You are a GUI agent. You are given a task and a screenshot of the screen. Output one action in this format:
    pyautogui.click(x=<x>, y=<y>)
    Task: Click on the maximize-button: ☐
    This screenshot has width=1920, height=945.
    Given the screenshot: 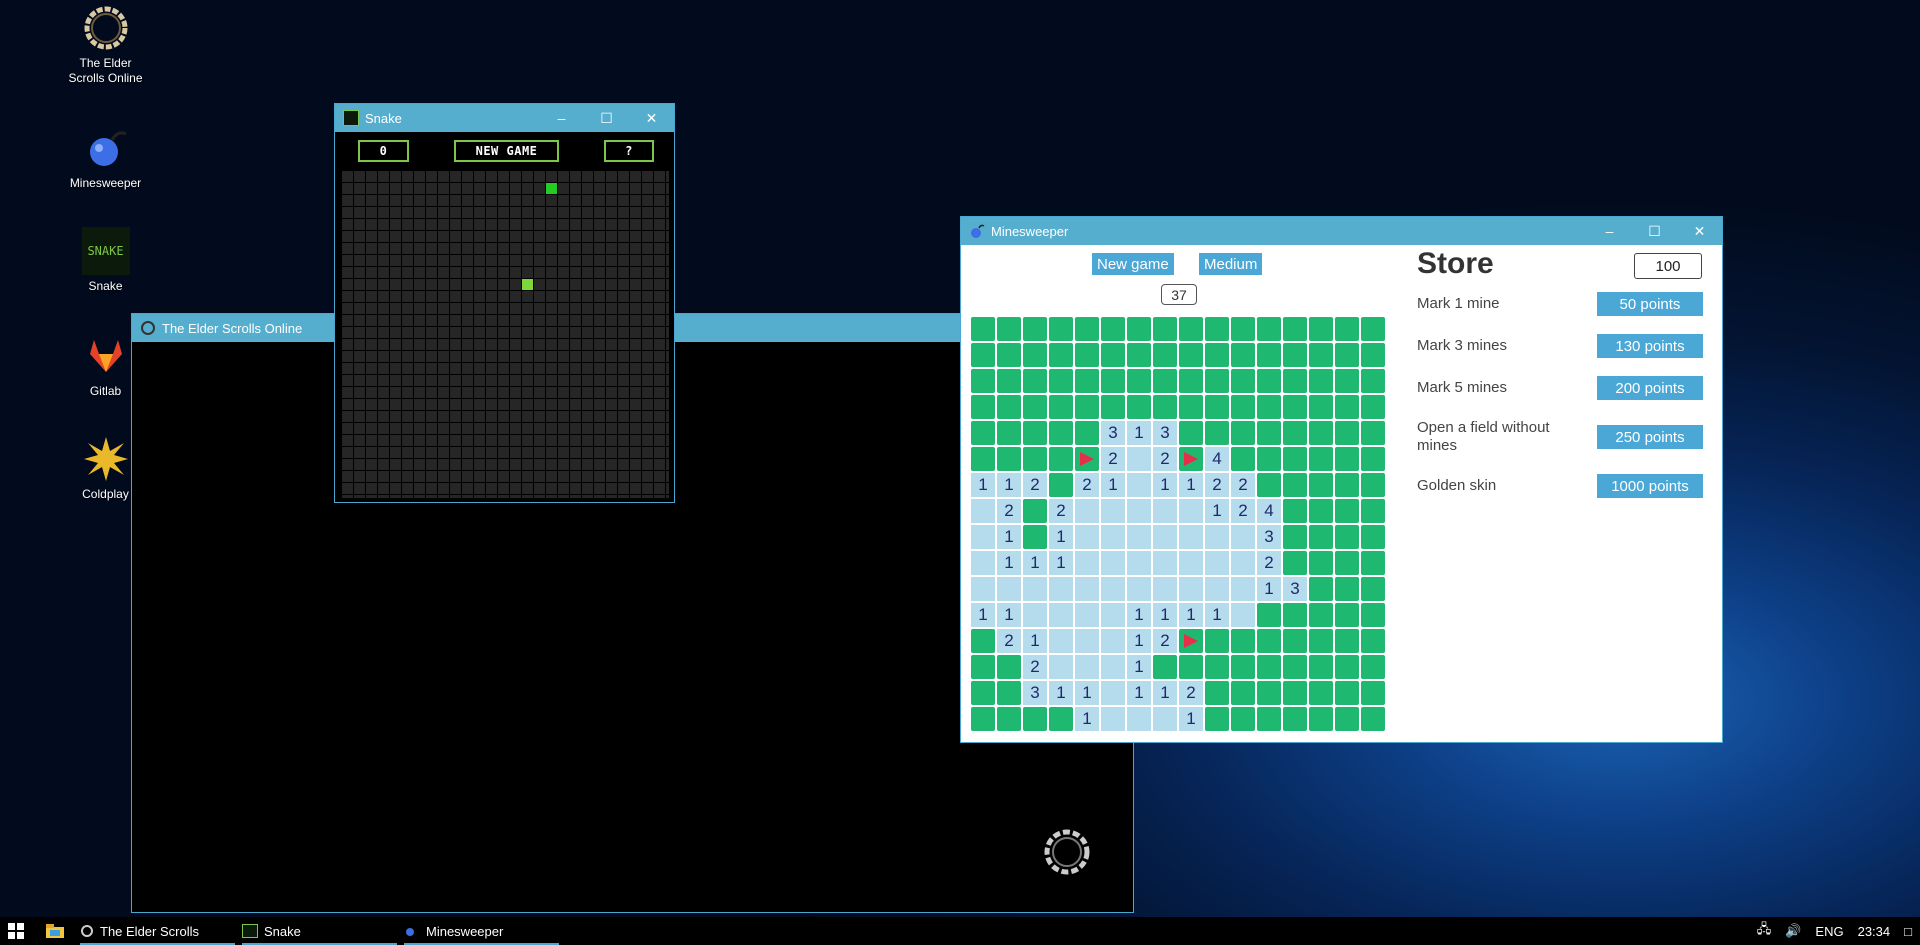 What is the action you would take?
    pyautogui.click(x=1654, y=231)
    